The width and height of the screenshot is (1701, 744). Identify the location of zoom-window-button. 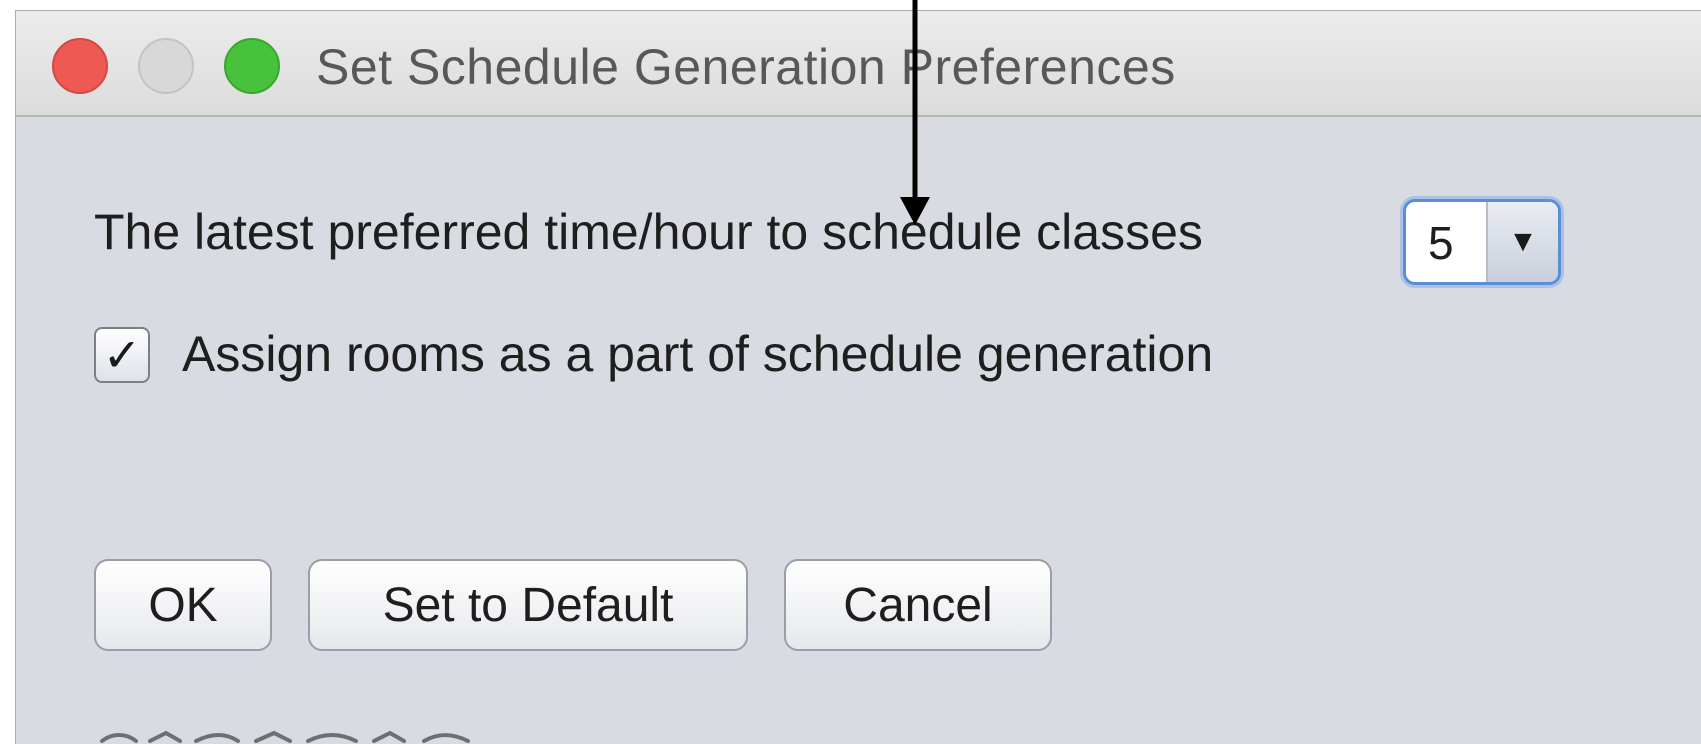
(252, 66).